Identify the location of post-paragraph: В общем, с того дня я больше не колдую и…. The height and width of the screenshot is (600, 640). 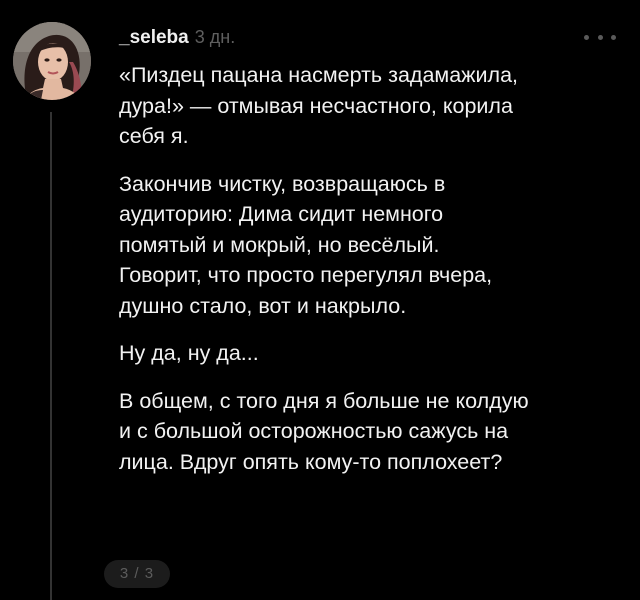
(324, 431).